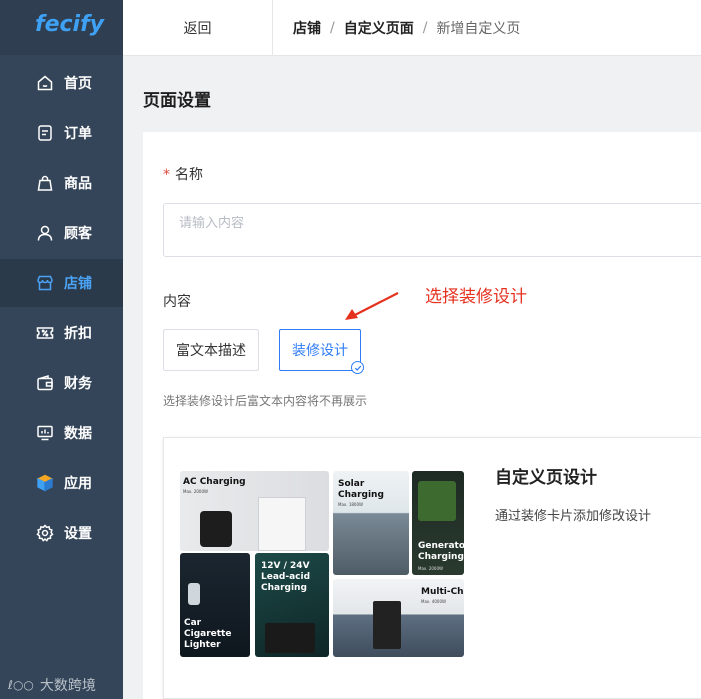 The image size is (701, 699). Describe the element at coordinates (177, 101) in the screenshot. I see `page-title: 页面设置` at that location.